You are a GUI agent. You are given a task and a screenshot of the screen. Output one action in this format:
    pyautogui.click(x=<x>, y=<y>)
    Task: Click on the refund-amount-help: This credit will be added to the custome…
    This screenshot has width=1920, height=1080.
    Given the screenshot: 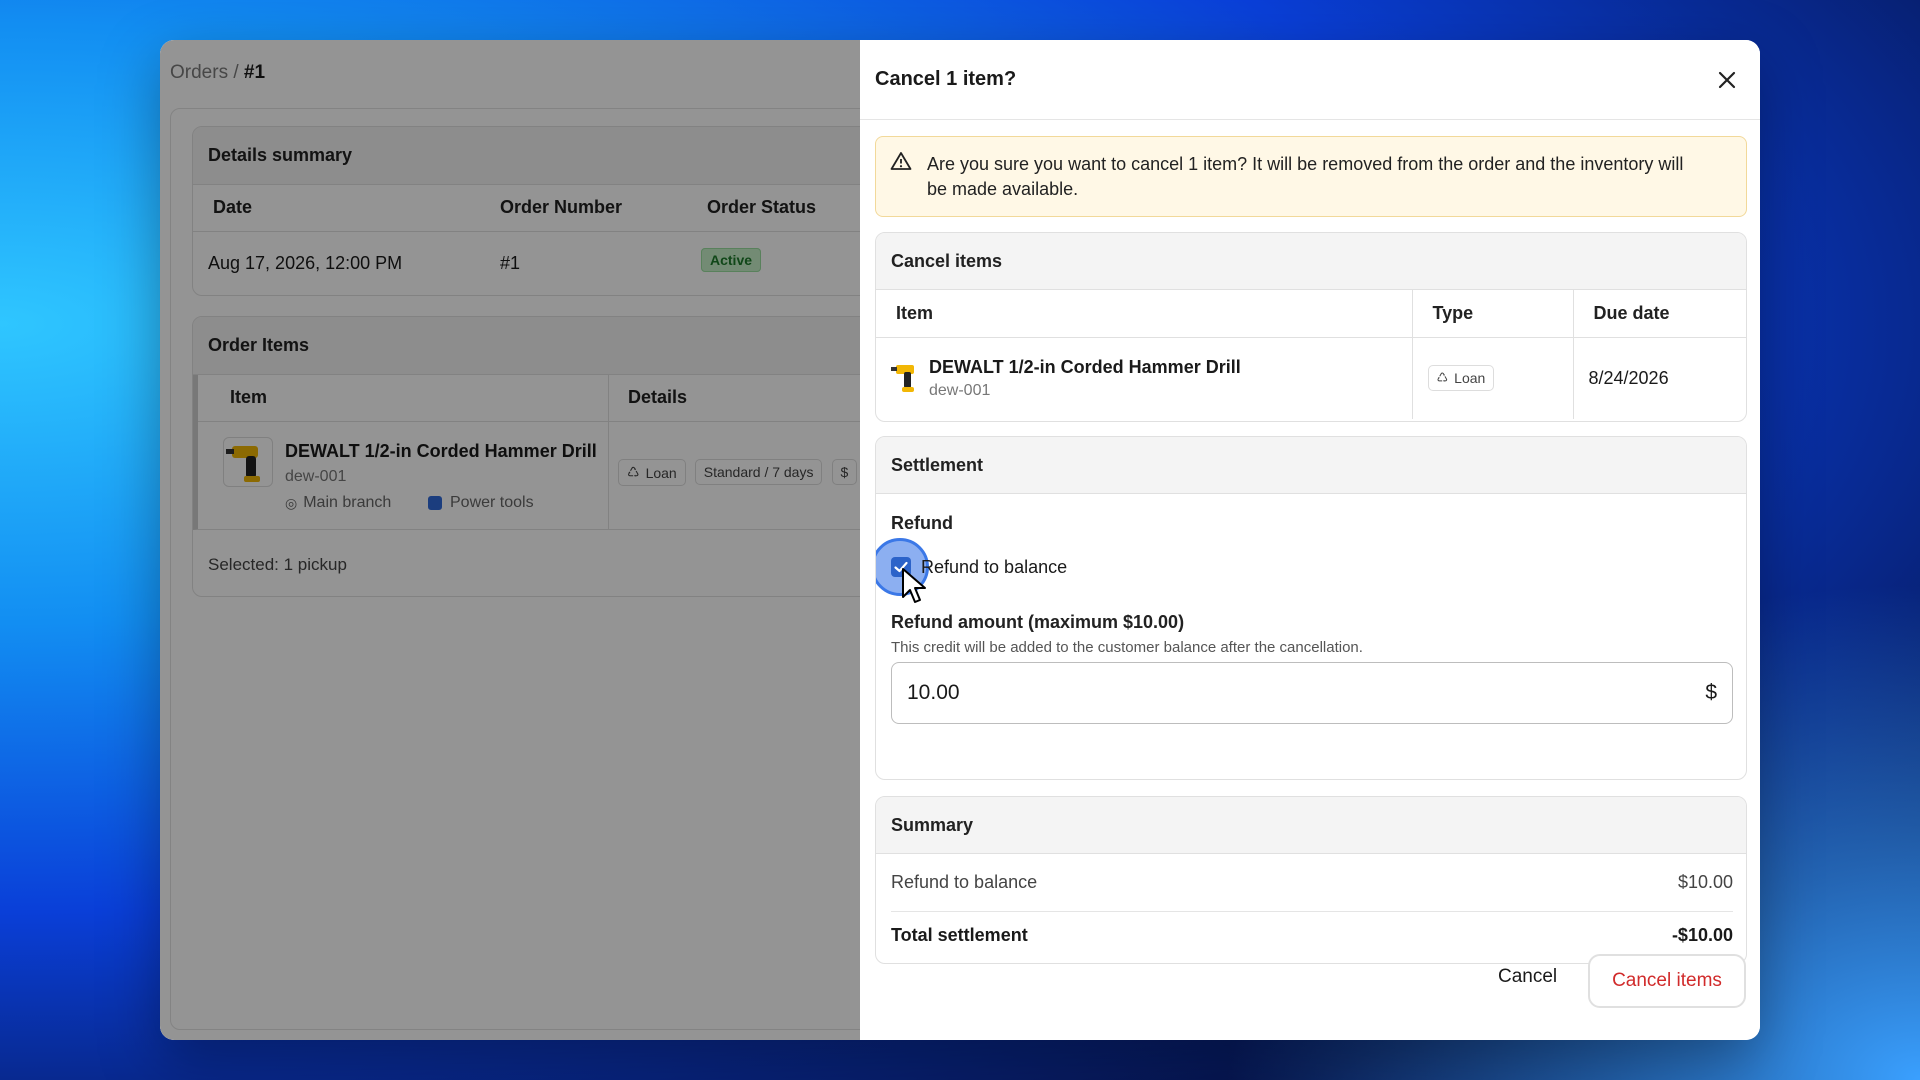 What is the action you would take?
    pyautogui.click(x=1127, y=647)
    